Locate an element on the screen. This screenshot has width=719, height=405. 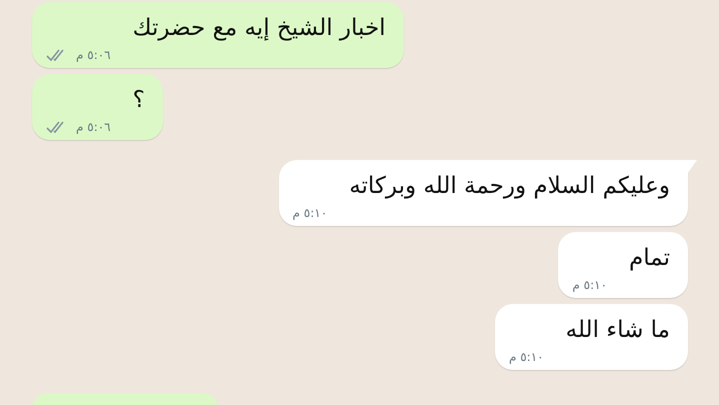
message-text: تمام is located at coordinates (649, 258).